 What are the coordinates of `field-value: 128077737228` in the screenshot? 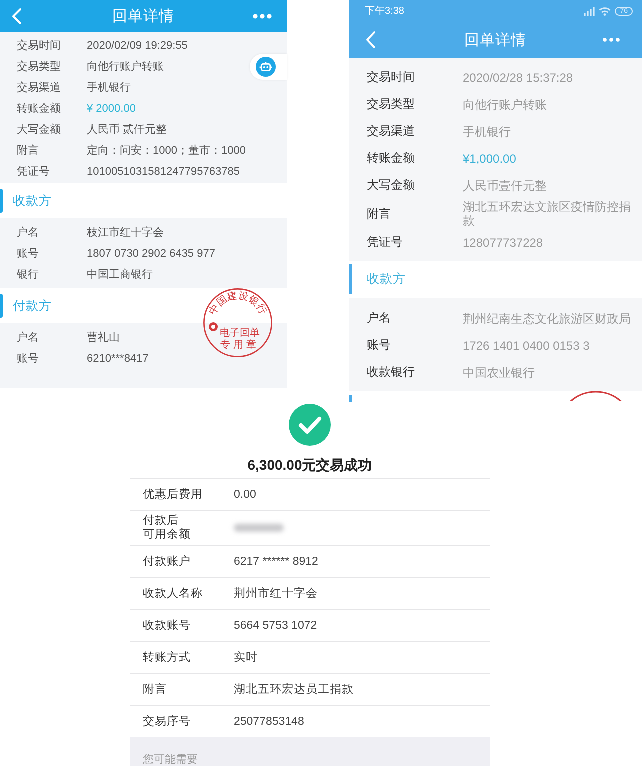 It's located at (503, 242).